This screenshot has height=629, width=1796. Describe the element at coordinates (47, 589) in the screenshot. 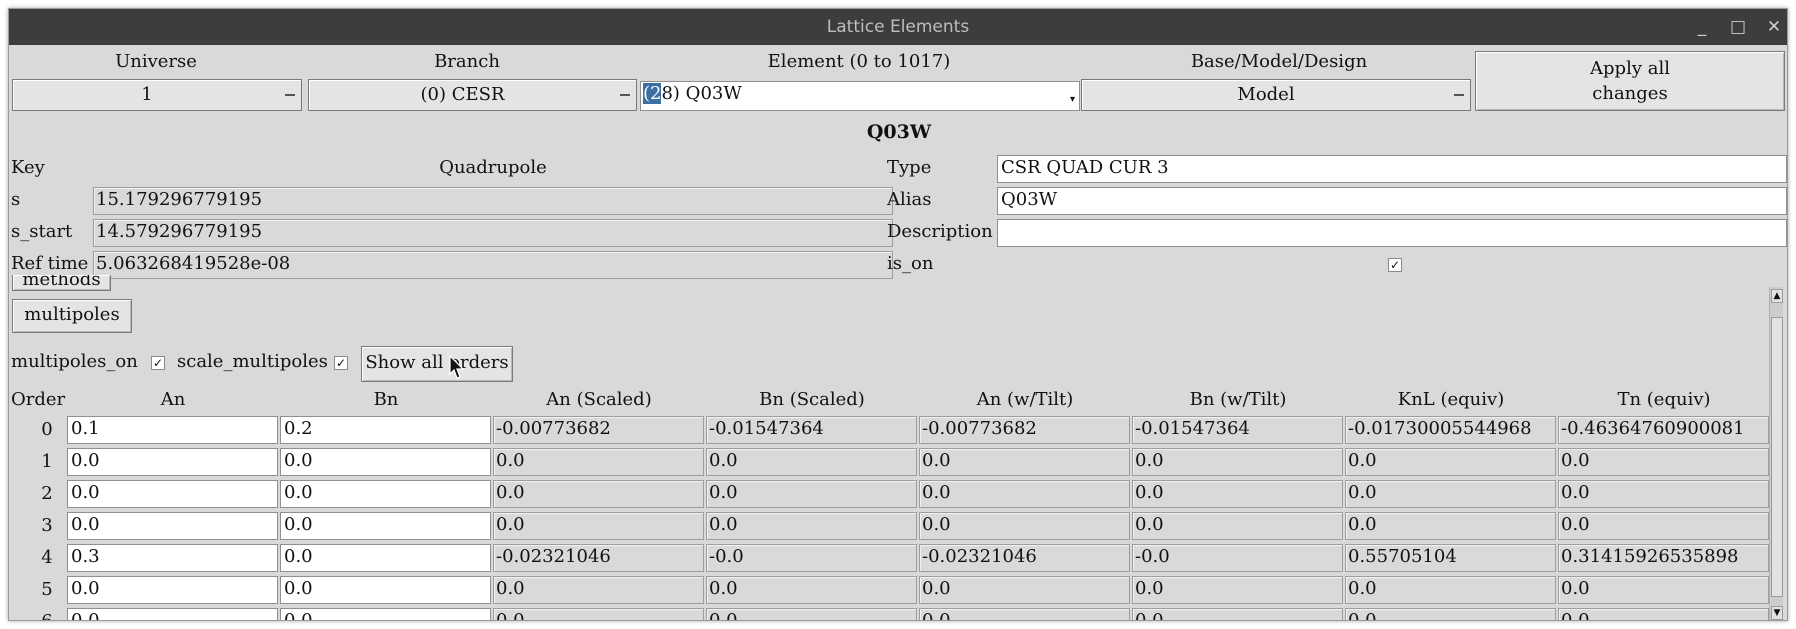

I see `row-order: 5` at that location.